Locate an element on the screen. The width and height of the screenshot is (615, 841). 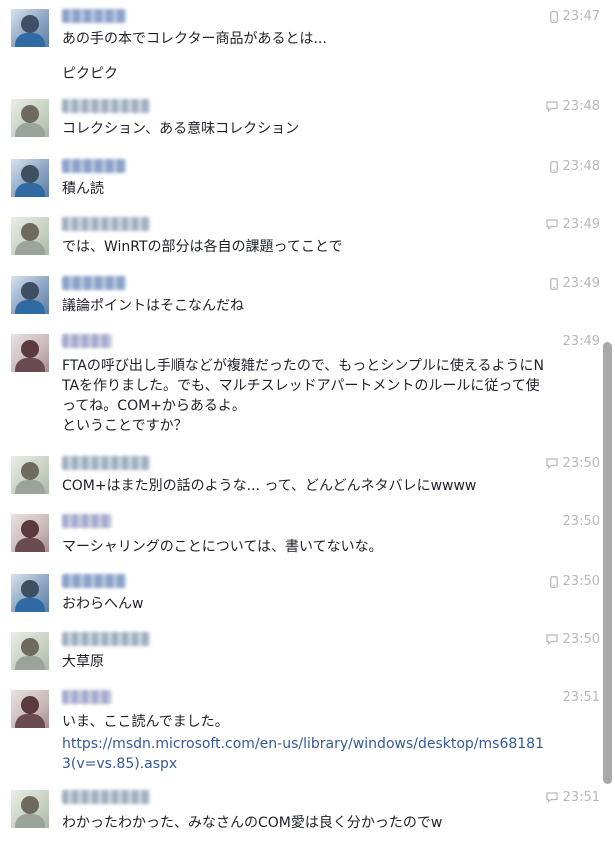
message-text: わかったわかった、みなさんのCOM愛は良く分かったのでw is located at coordinates (252, 823).